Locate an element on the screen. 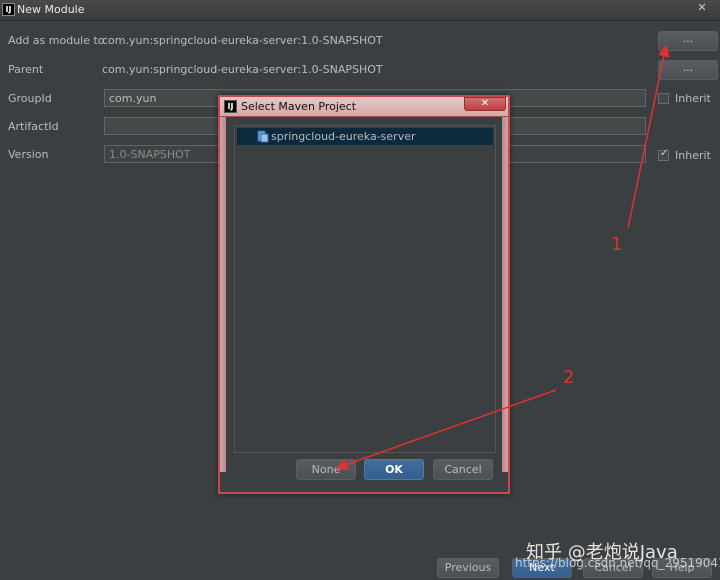 The image size is (720, 580). version-inherit-label: Inherit is located at coordinates (693, 155).